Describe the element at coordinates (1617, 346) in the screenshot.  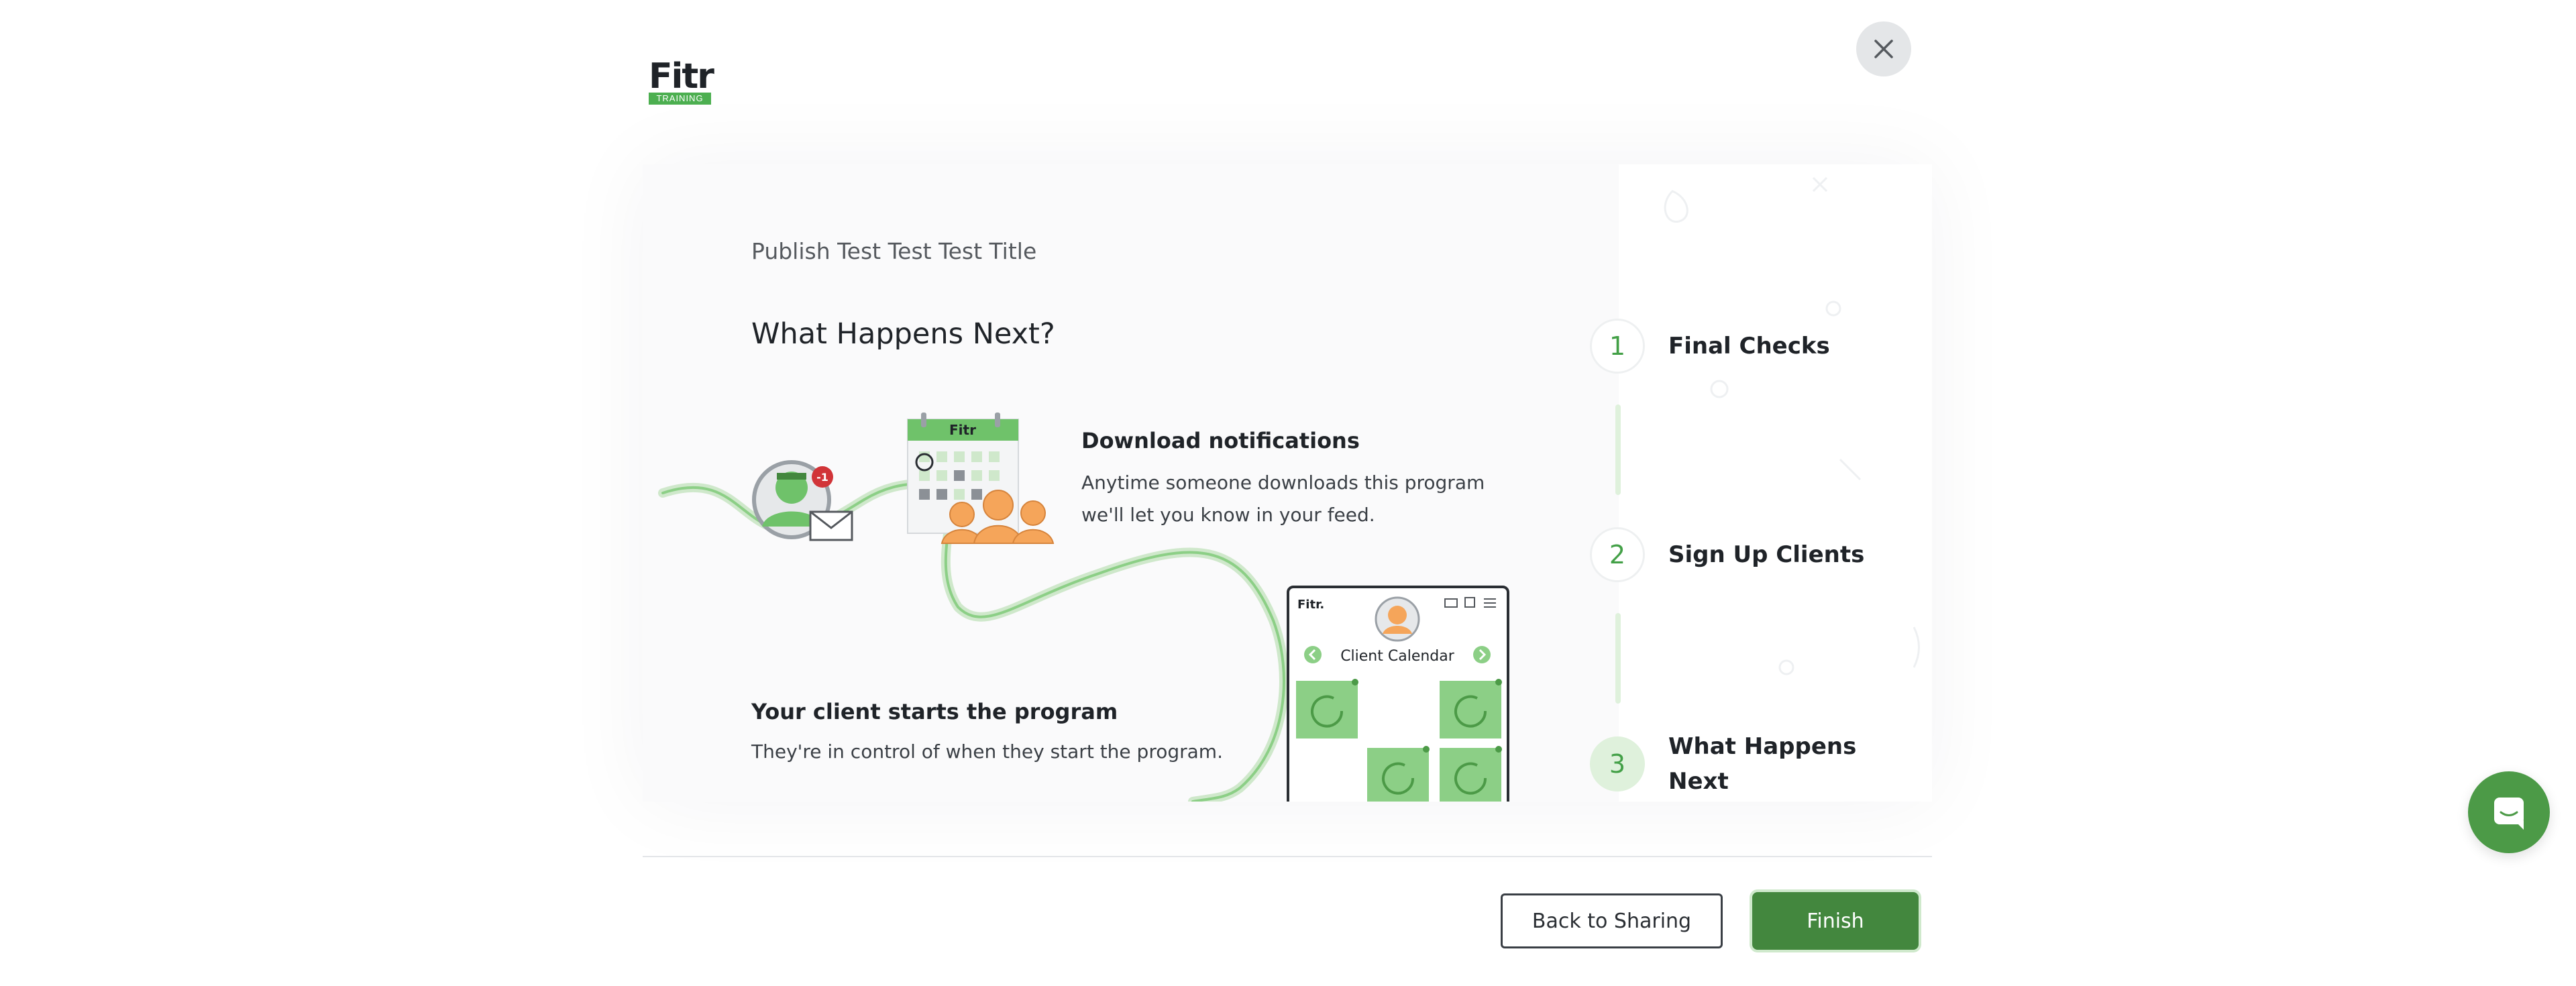
I see `stepper-step-1-circle: 1` at that location.